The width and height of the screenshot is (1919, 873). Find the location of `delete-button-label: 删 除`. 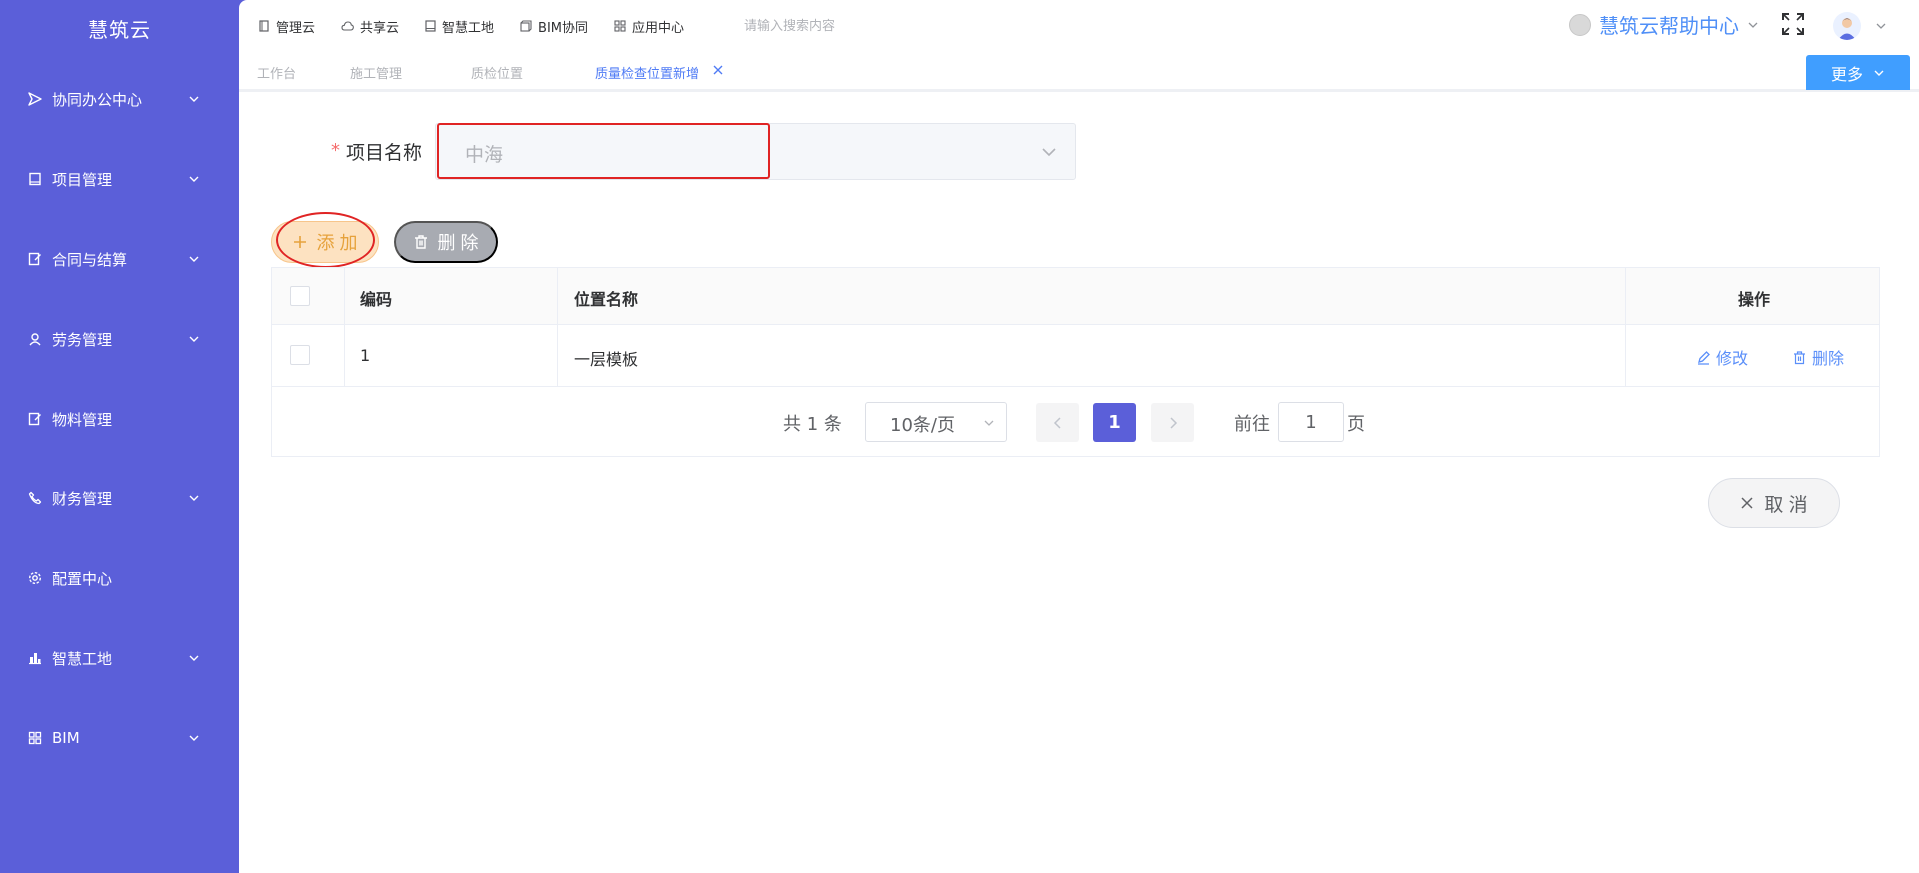

delete-button-label: 删 除 is located at coordinates (458, 243).